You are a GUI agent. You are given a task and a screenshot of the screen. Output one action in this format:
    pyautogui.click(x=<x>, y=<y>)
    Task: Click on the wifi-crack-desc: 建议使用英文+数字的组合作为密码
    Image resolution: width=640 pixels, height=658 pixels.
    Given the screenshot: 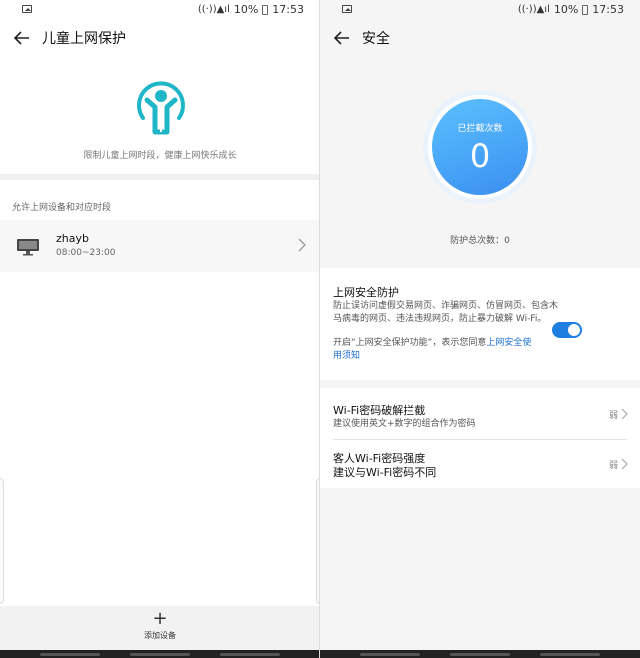 What is the action you would take?
    pyautogui.click(x=404, y=424)
    